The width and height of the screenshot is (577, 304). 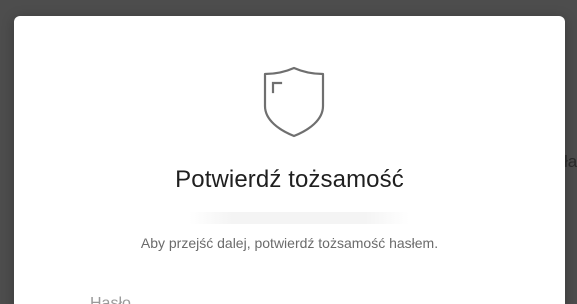 I want to click on decorative-divider, so click(x=299, y=218).